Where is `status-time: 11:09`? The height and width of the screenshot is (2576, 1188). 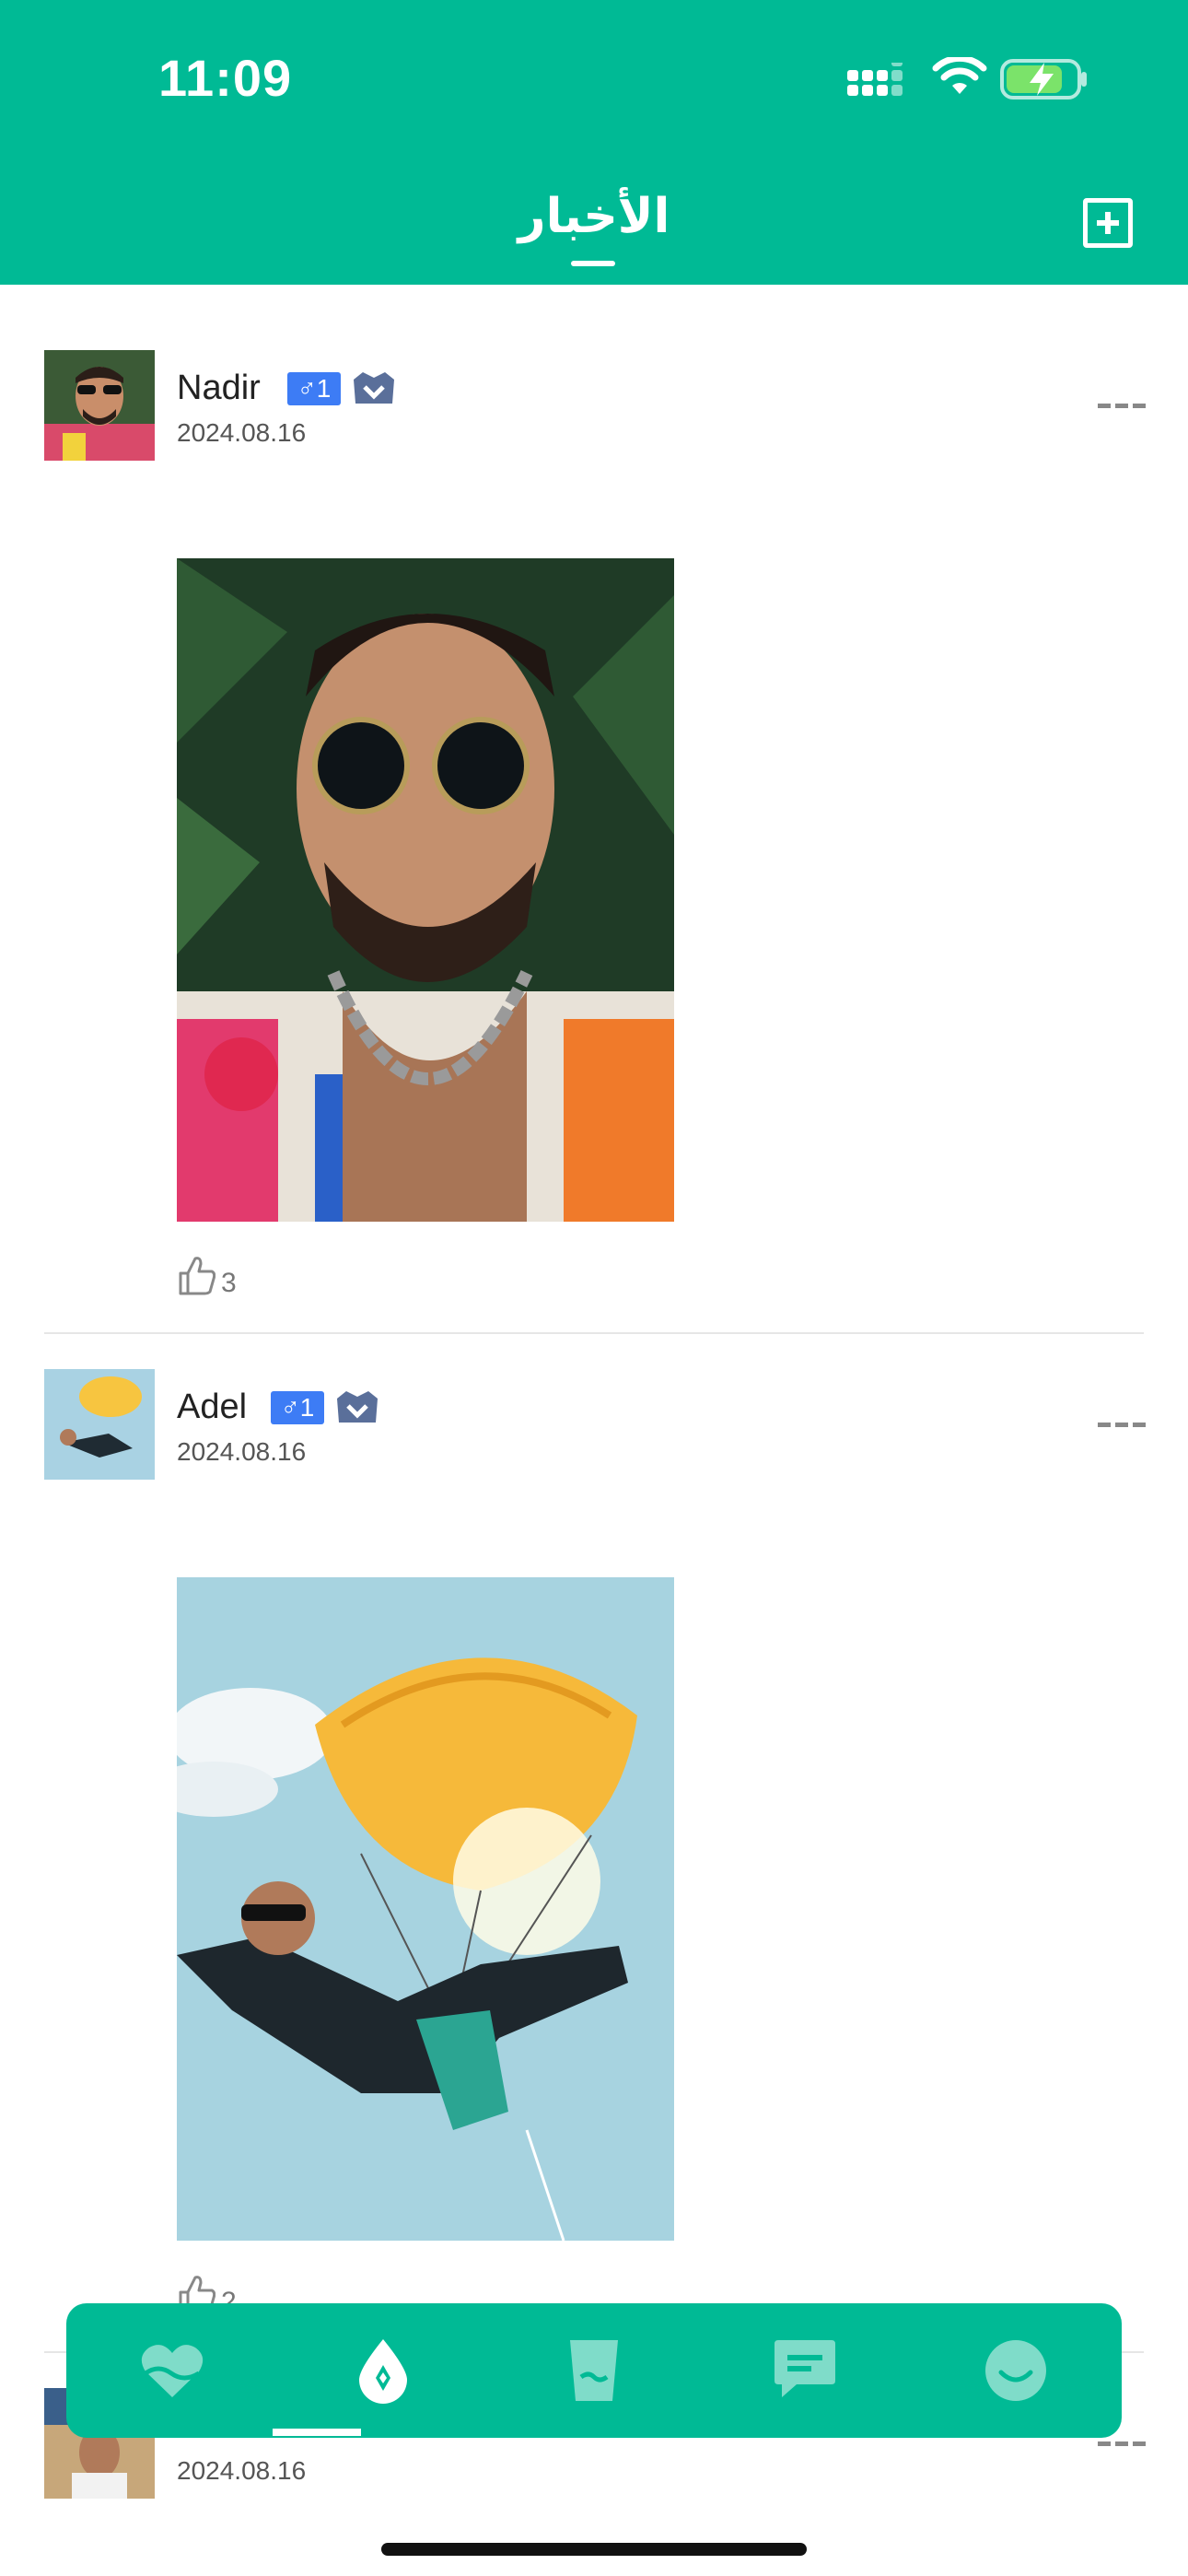
status-time: 11:09 is located at coordinates (225, 78).